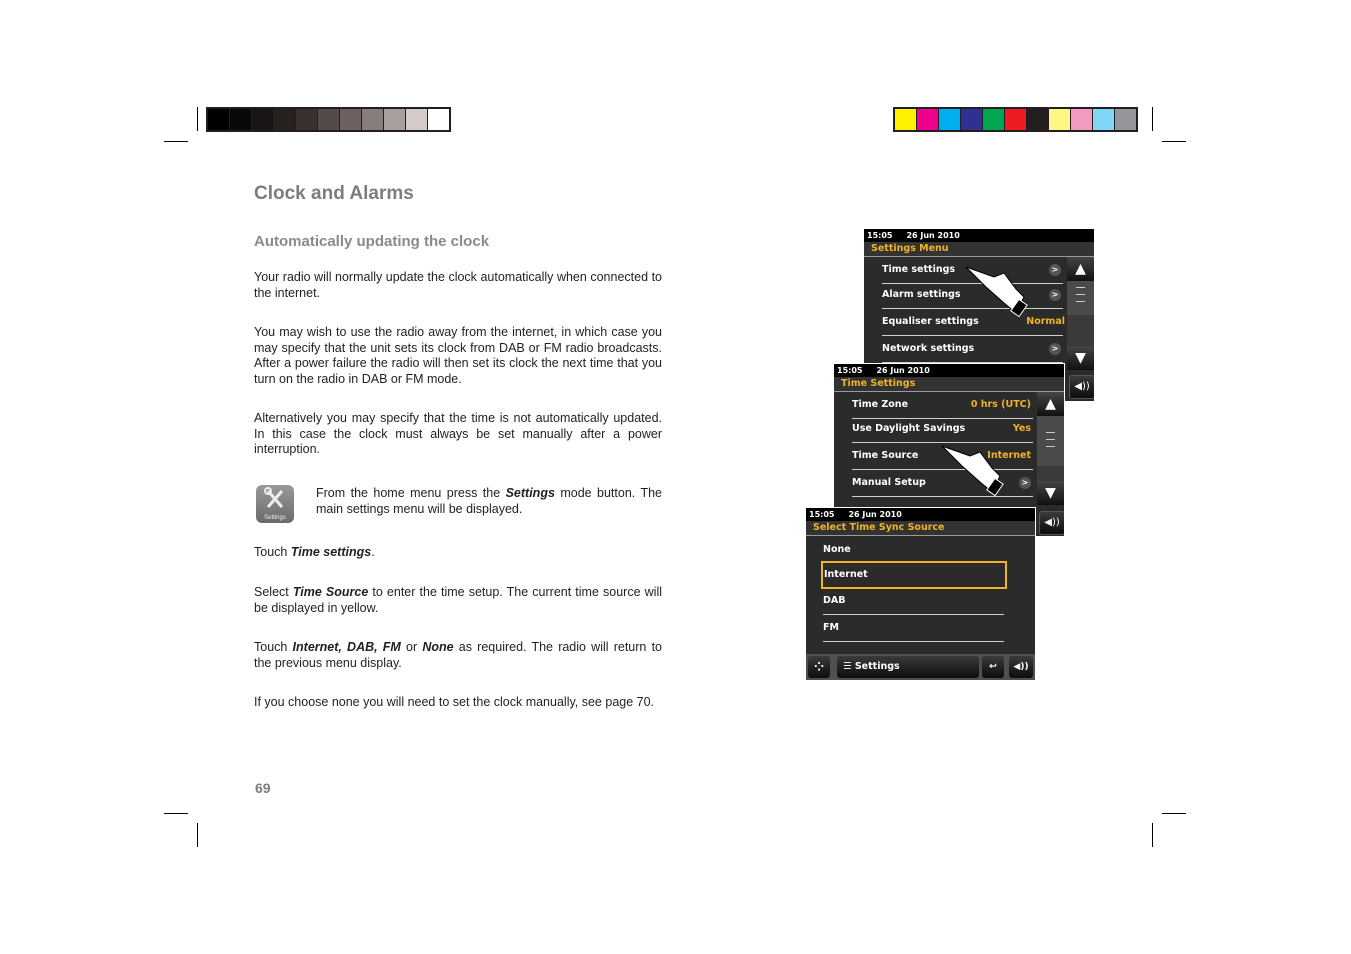 This screenshot has width=1351, height=954. What do you see at coordinates (913, 550) in the screenshot?
I see `option-none: None` at bounding box center [913, 550].